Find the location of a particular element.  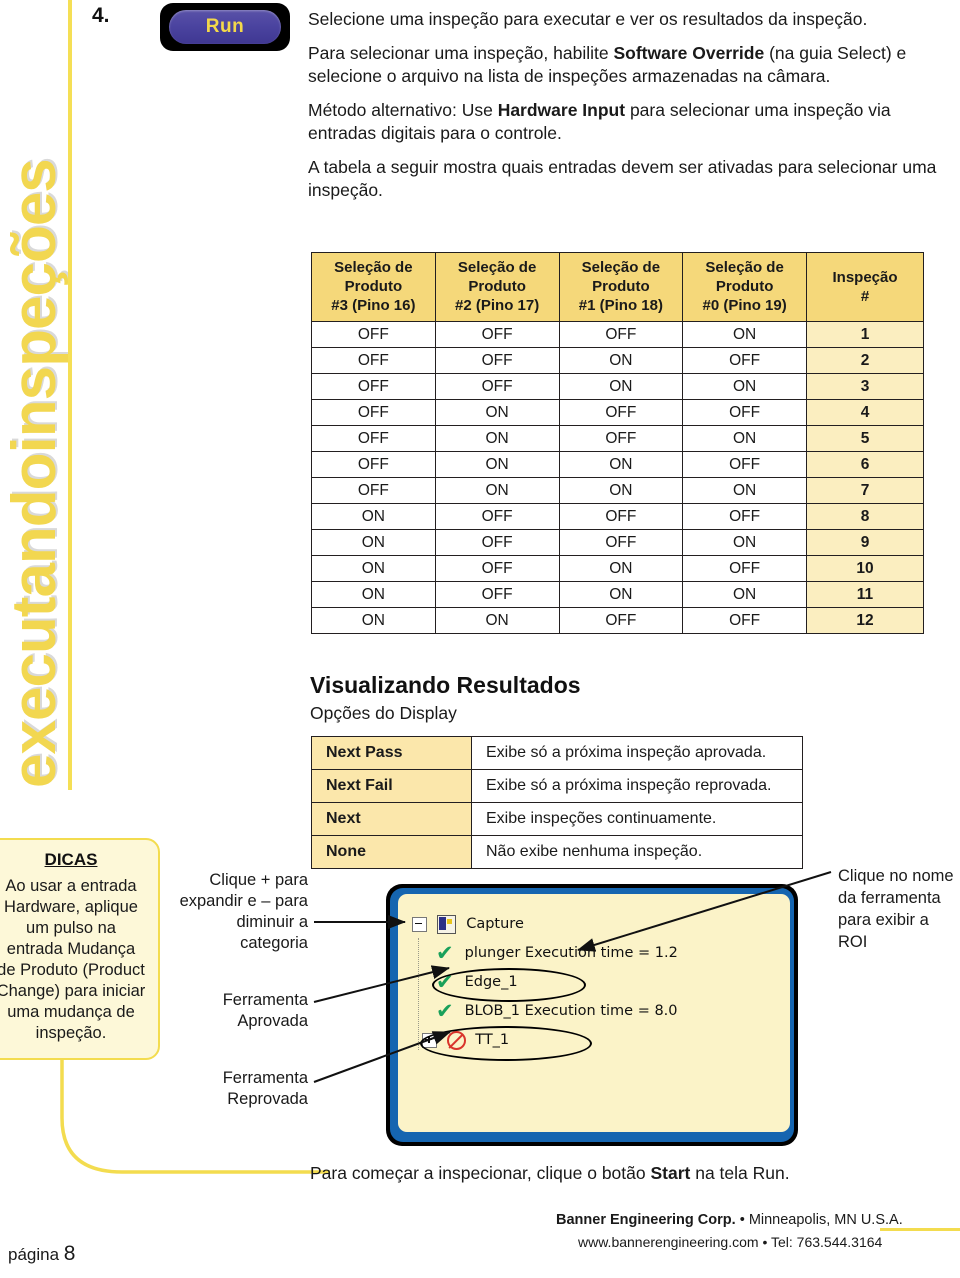

run-button: Run is located at coordinates (225, 27).